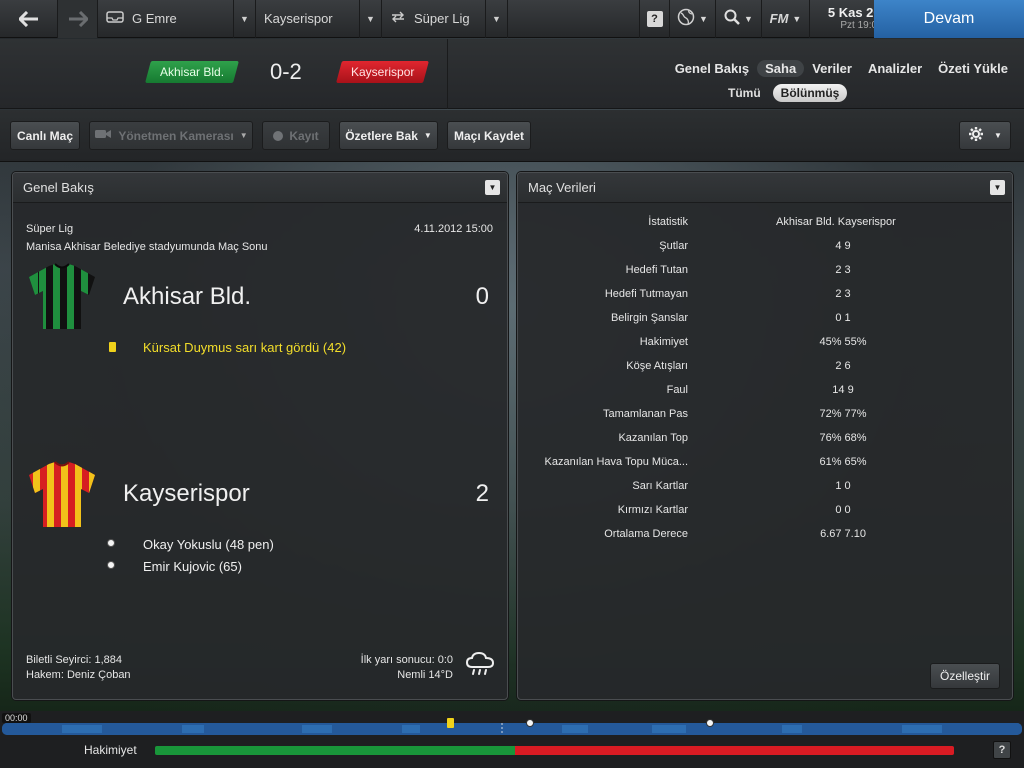  Describe the element at coordinates (843, 438) in the screenshot. I see `stat-values: 76% 68%` at that location.